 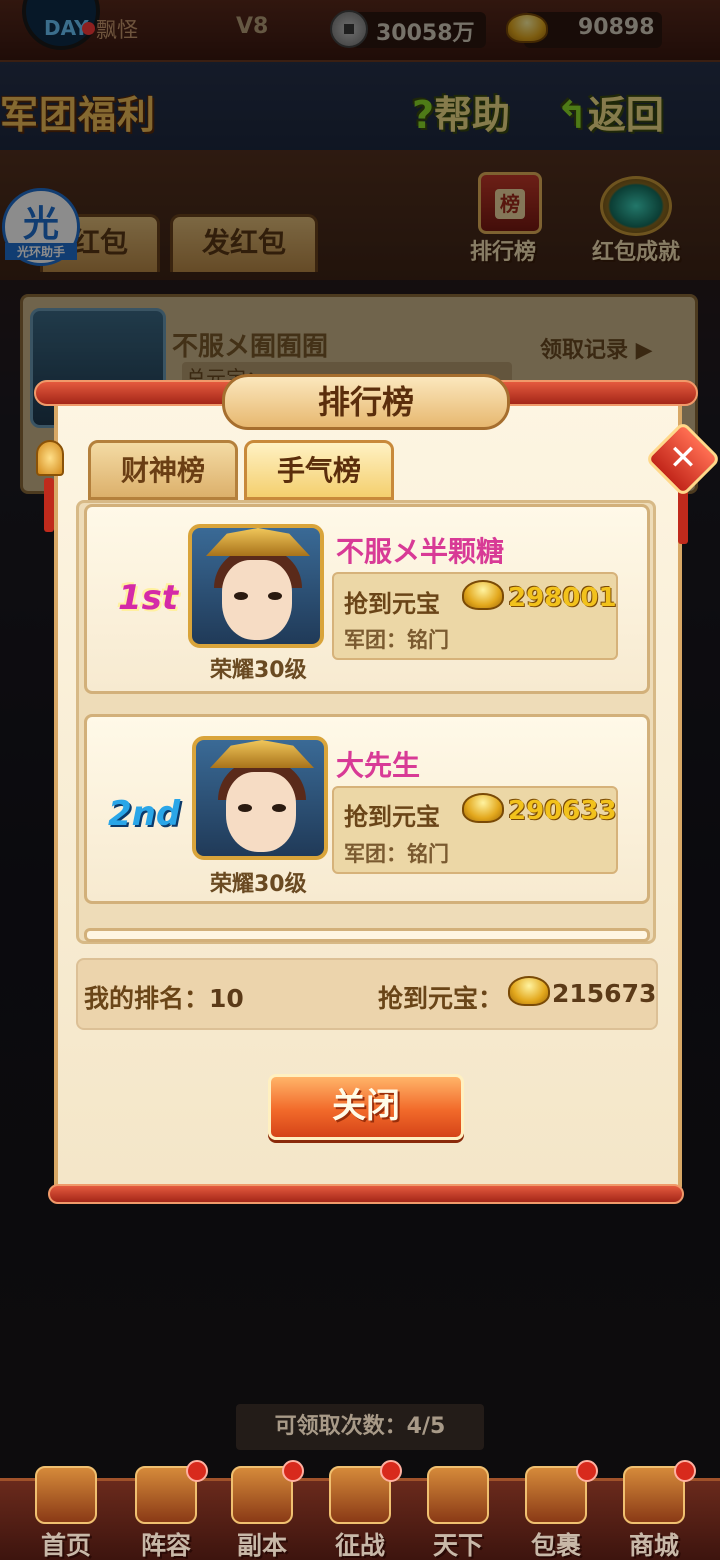 I want to click on world-scroll-icon, so click(x=458, y=1495).